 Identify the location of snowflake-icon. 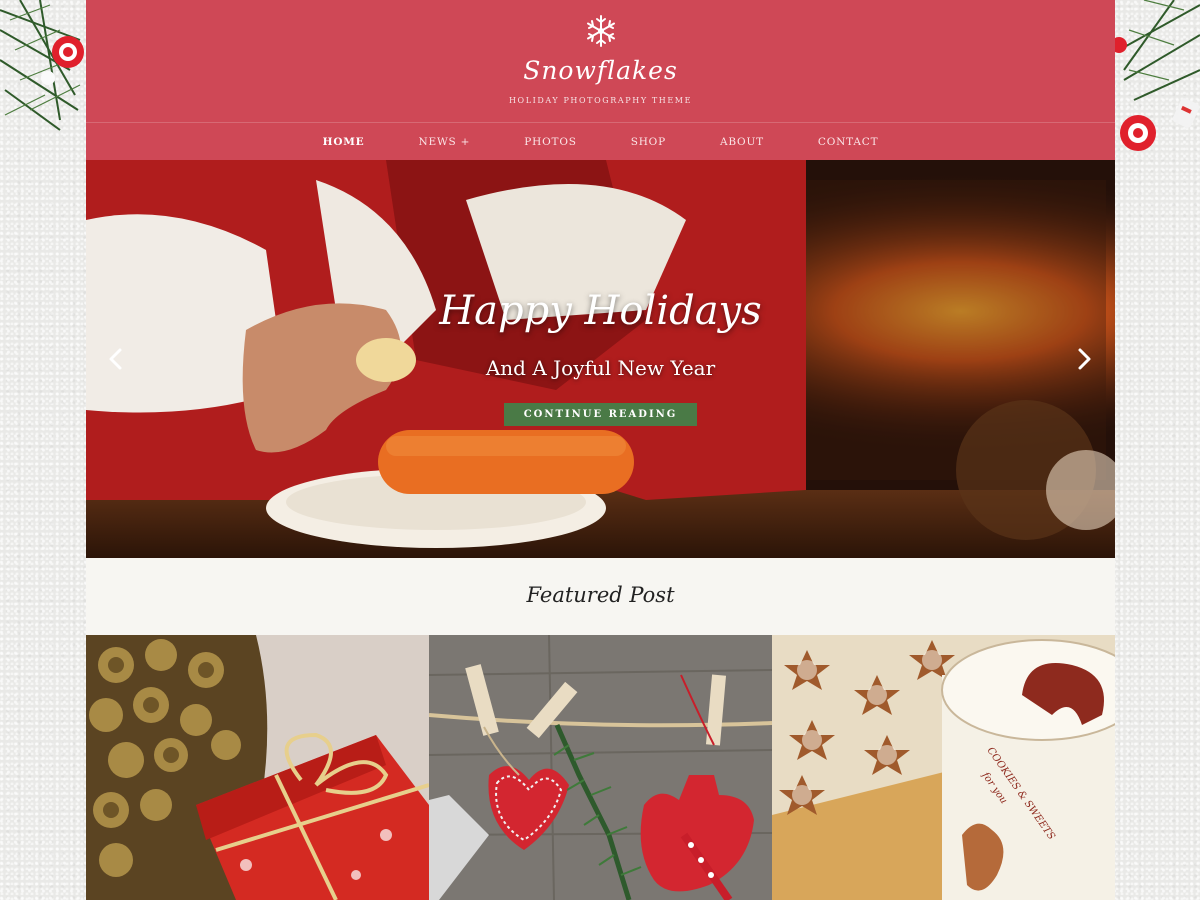
(600, 31).